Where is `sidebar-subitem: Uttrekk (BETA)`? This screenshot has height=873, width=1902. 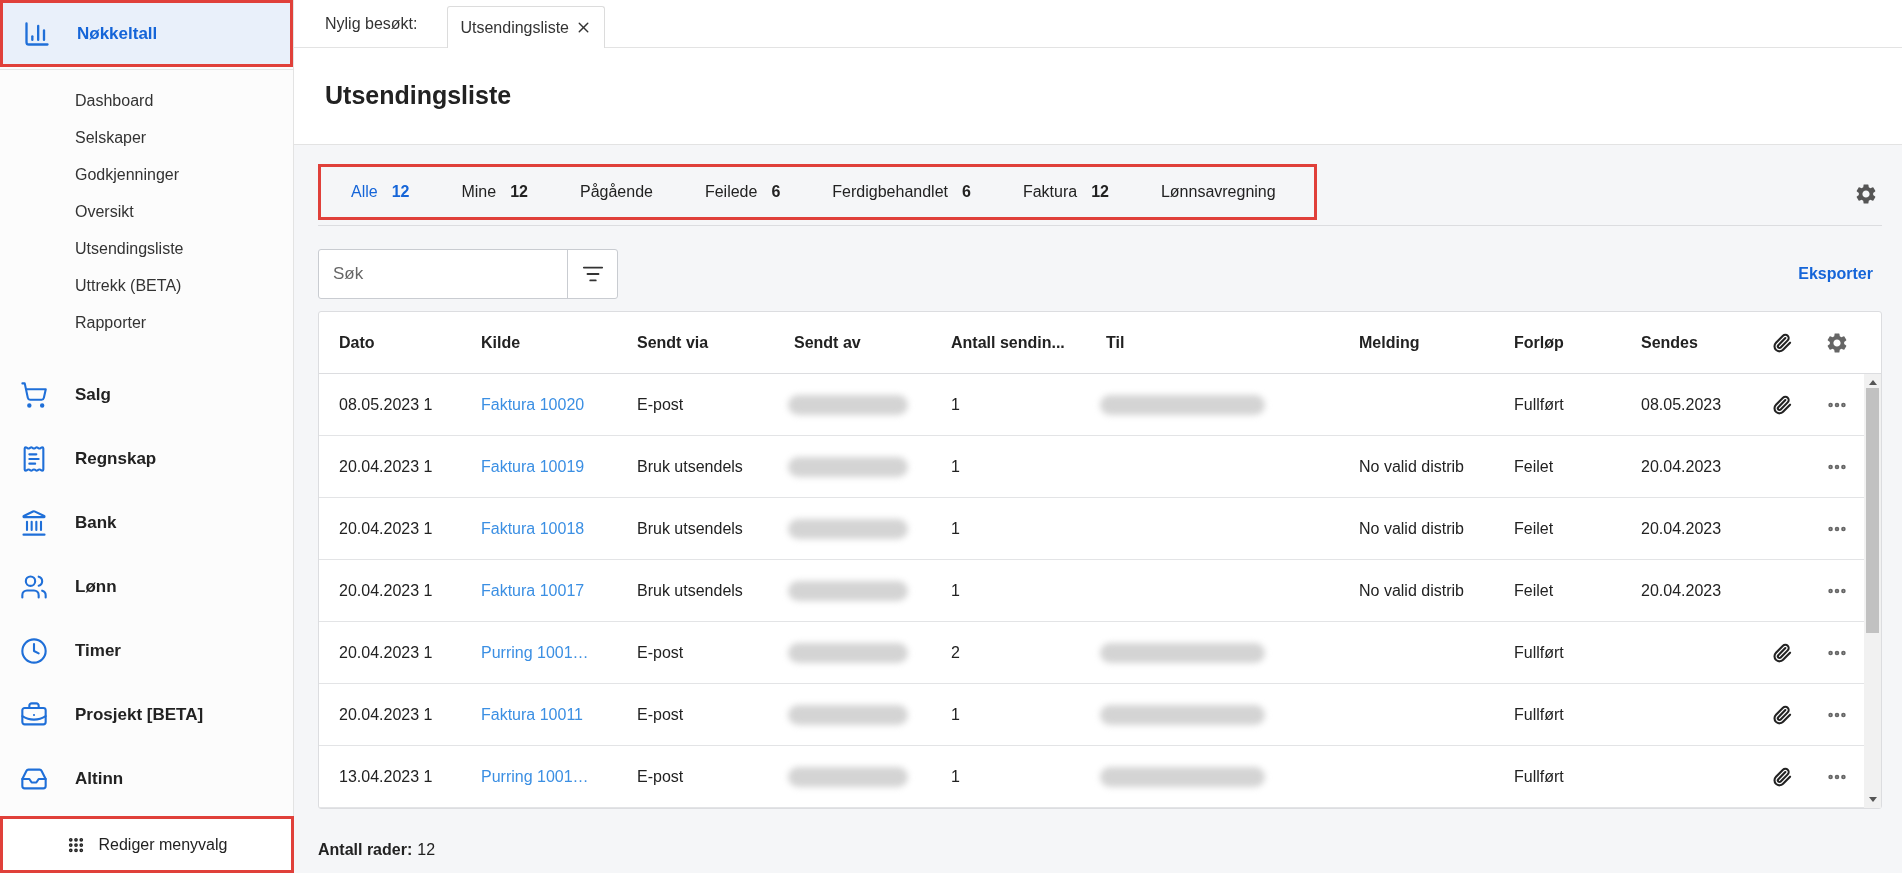 sidebar-subitem: Uttrekk (BETA) is located at coordinates (128, 285).